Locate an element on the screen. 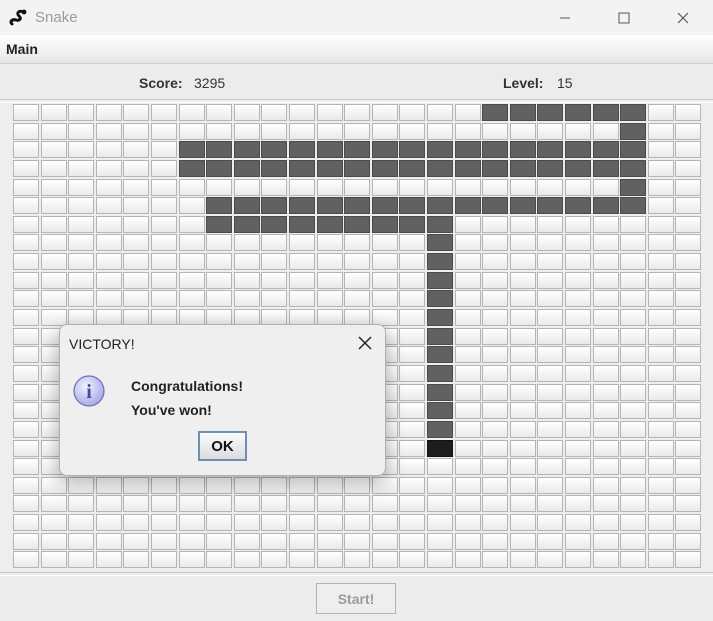  score-value: 3295 is located at coordinates (210, 83).